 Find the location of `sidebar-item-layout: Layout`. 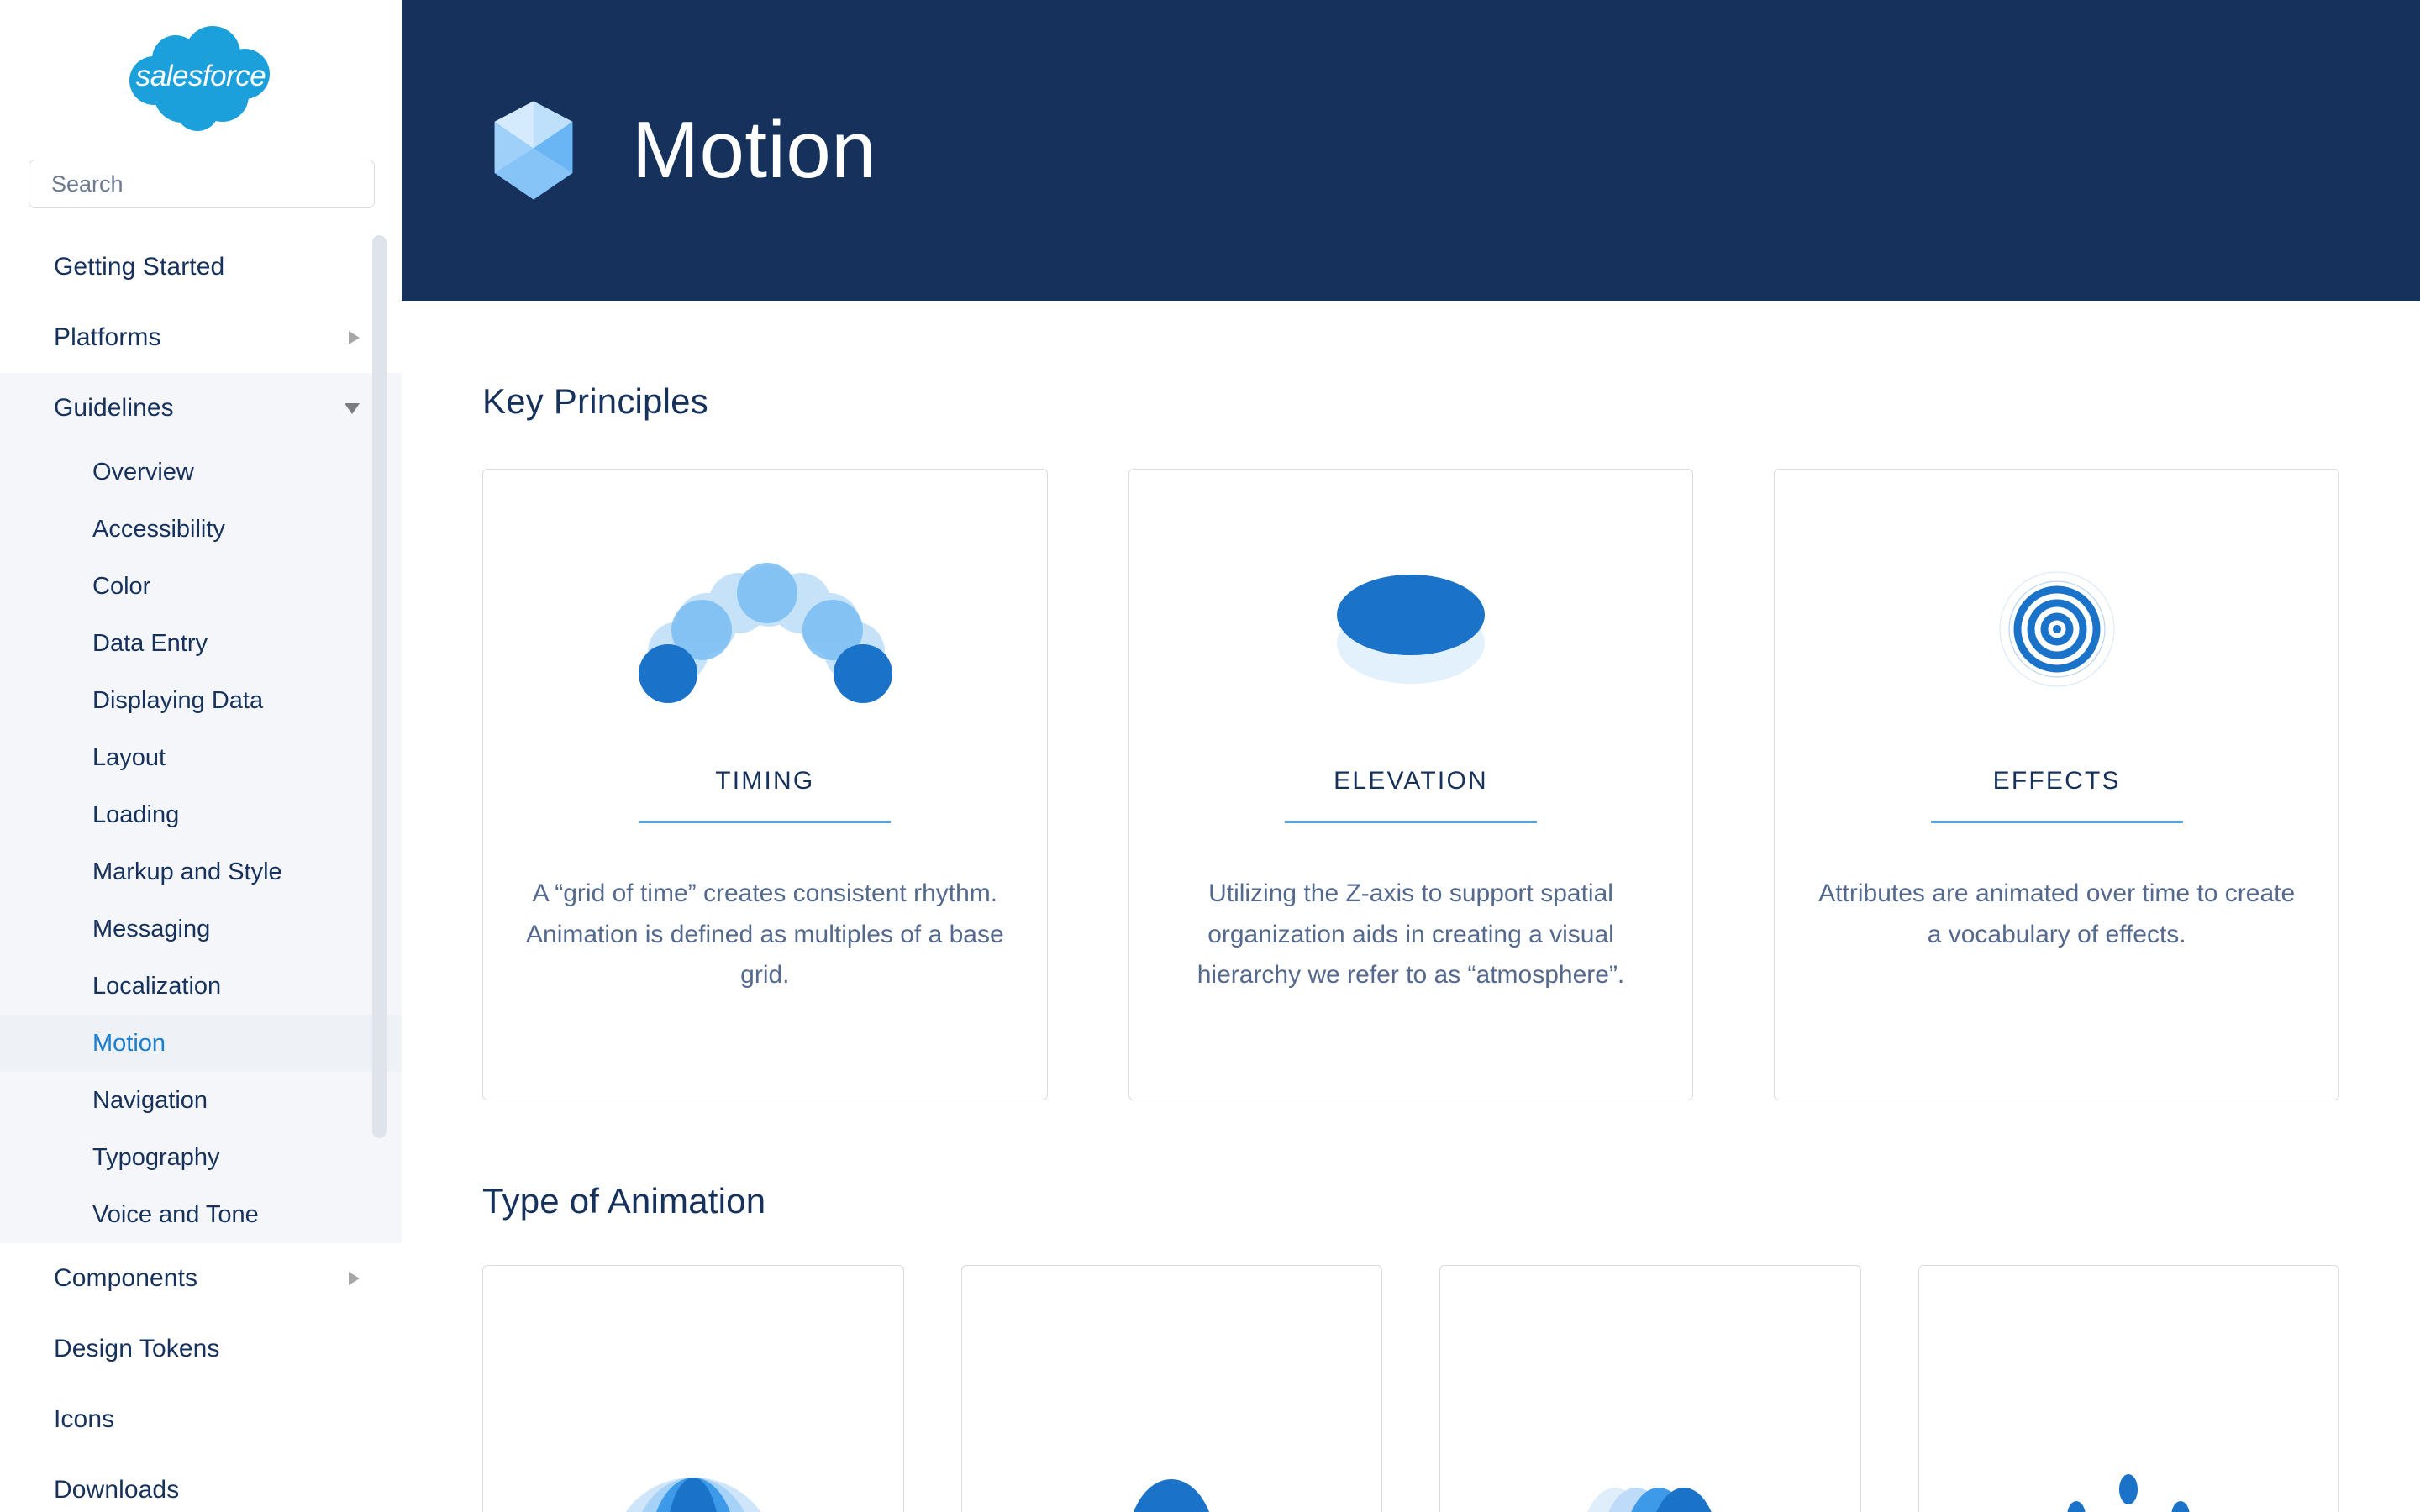

sidebar-item-layout: Layout is located at coordinates (201, 757).